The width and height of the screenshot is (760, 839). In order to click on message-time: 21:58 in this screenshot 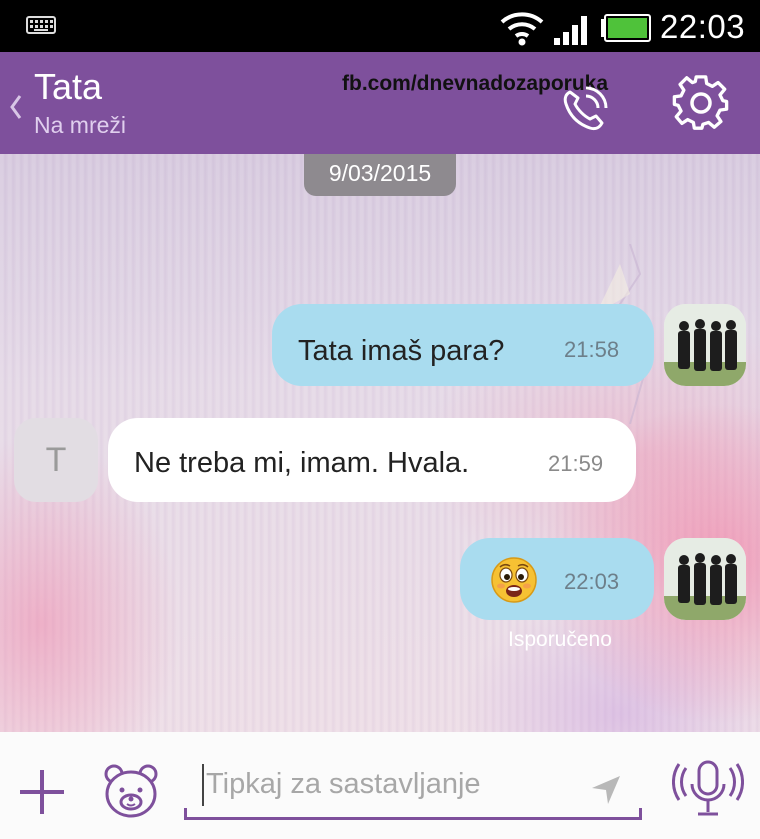, I will do `click(592, 349)`.